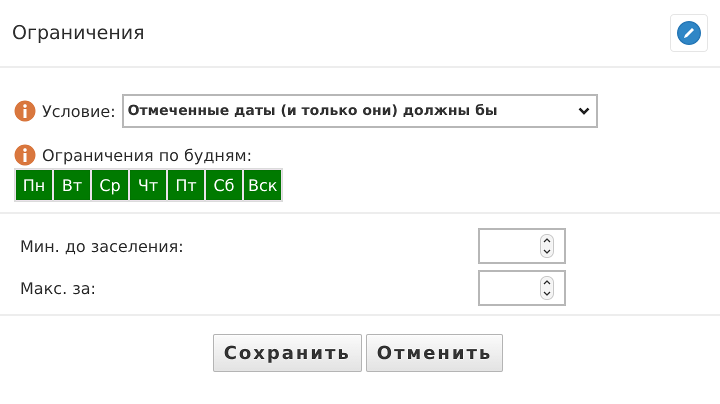  I want to click on weekday-toggle: Ср, so click(110, 185).